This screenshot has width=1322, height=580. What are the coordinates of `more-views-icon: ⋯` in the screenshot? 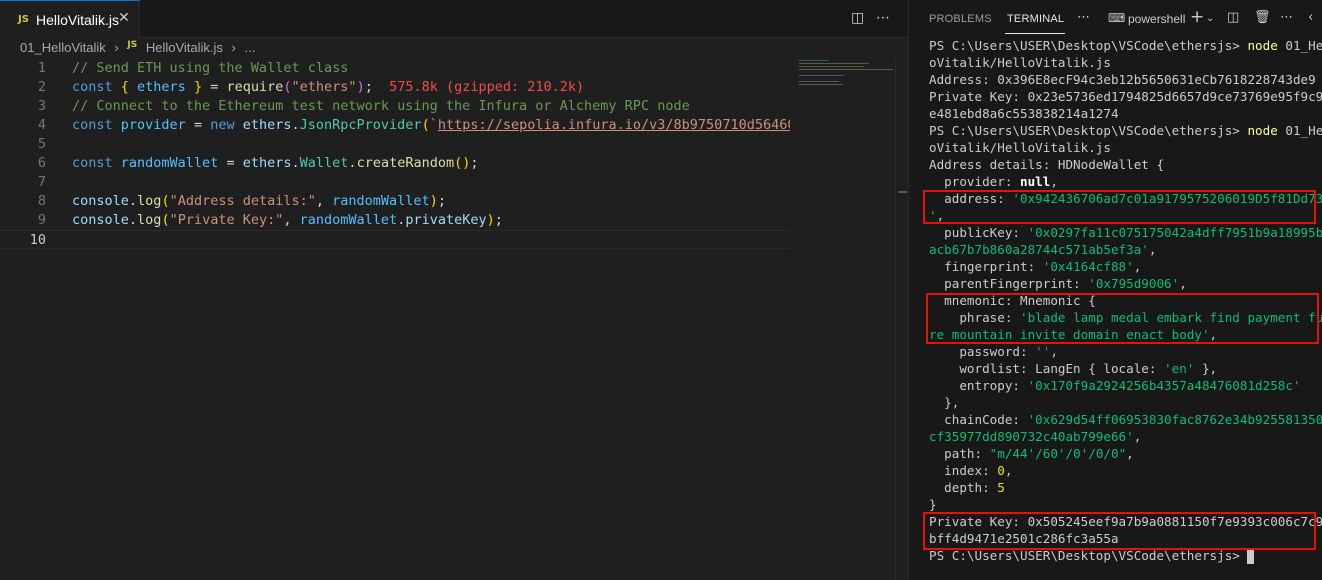 It's located at (1083, 17).